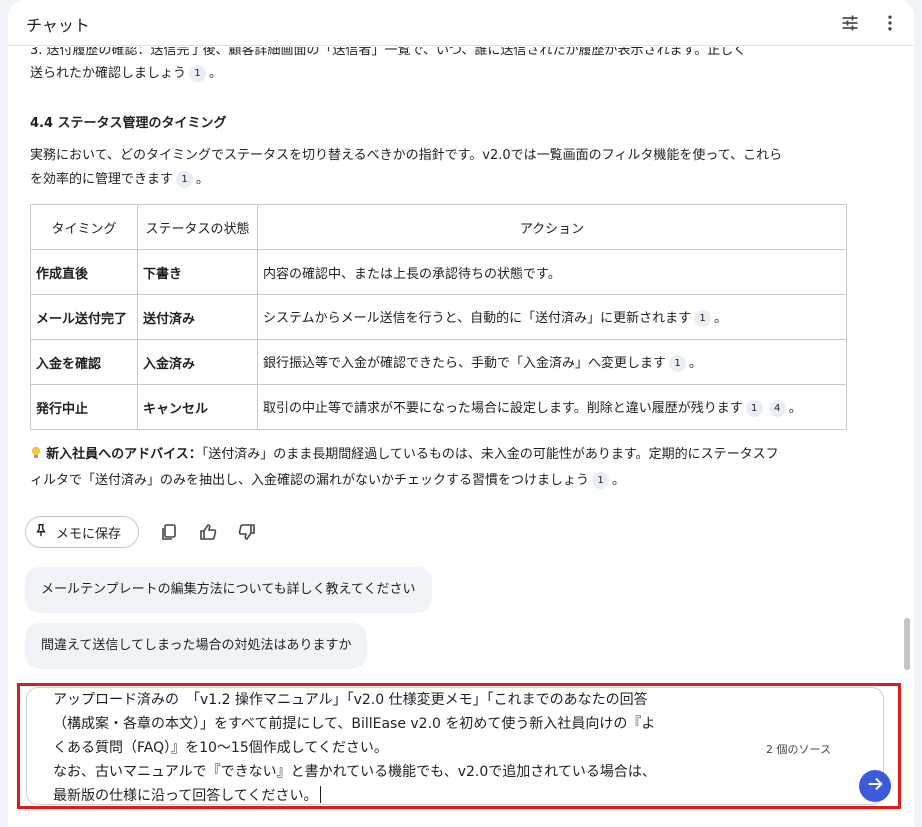  What do you see at coordinates (124, 454) in the screenshot?
I see `advice-label: 新入社員へのアドバイス：` at bounding box center [124, 454].